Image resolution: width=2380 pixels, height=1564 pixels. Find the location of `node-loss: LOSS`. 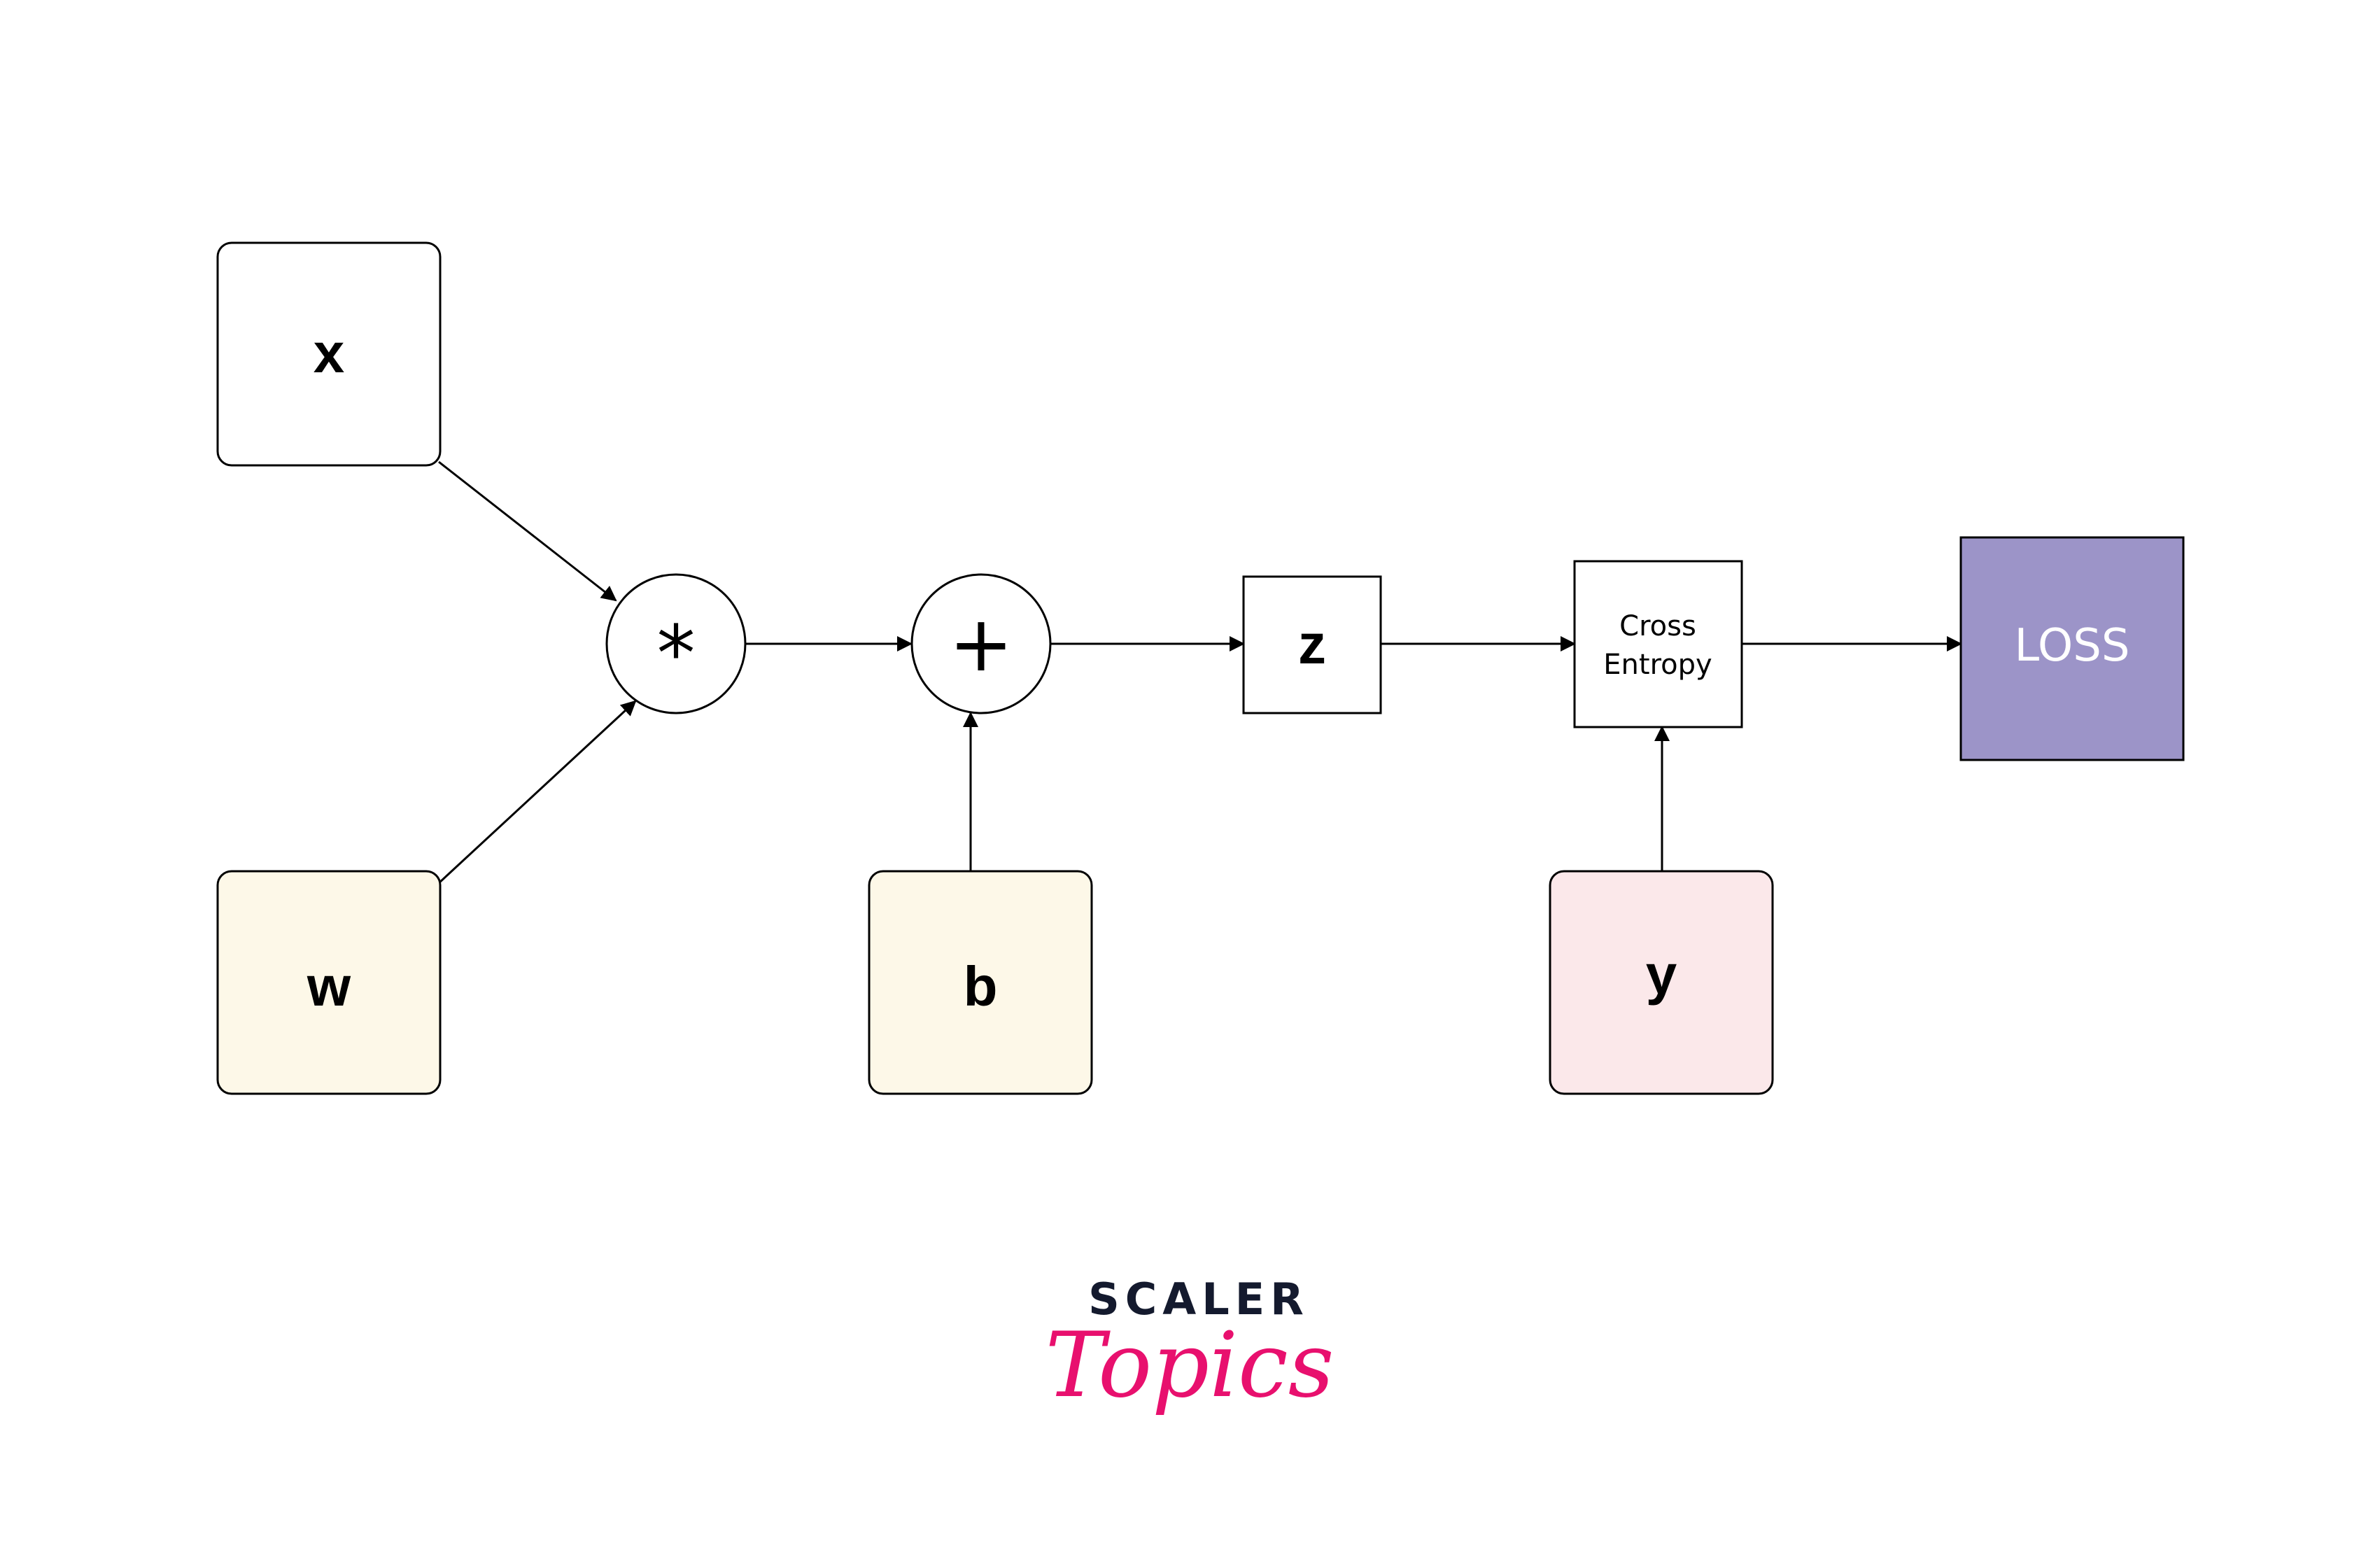

node-loss: LOSS is located at coordinates (2072, 648).